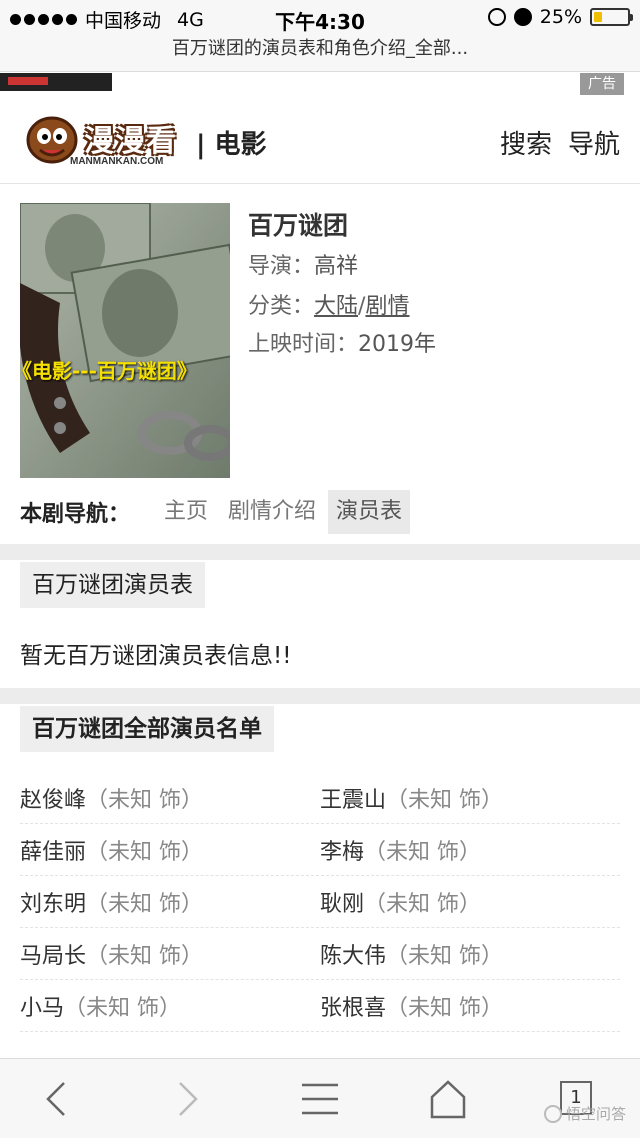  I want to click on ad-image, so click(56, 82).